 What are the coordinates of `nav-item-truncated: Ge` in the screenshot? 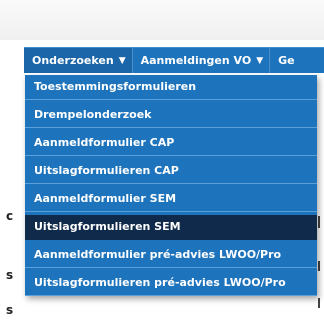 It's located at (282, 61).